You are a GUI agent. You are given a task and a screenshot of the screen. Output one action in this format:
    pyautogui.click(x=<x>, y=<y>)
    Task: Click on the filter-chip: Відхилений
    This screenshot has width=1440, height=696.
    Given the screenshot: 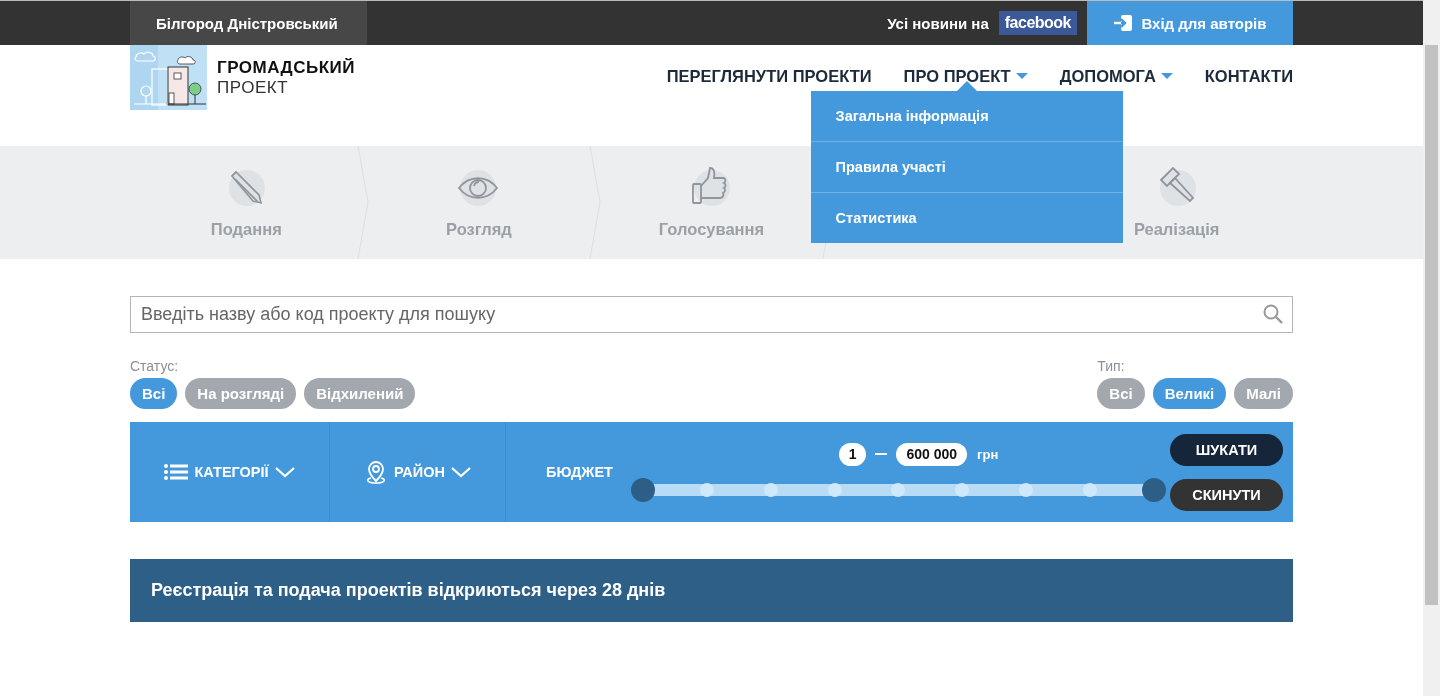 What is the action you would take?
    pyautogui.click(x=360, y=393)
    